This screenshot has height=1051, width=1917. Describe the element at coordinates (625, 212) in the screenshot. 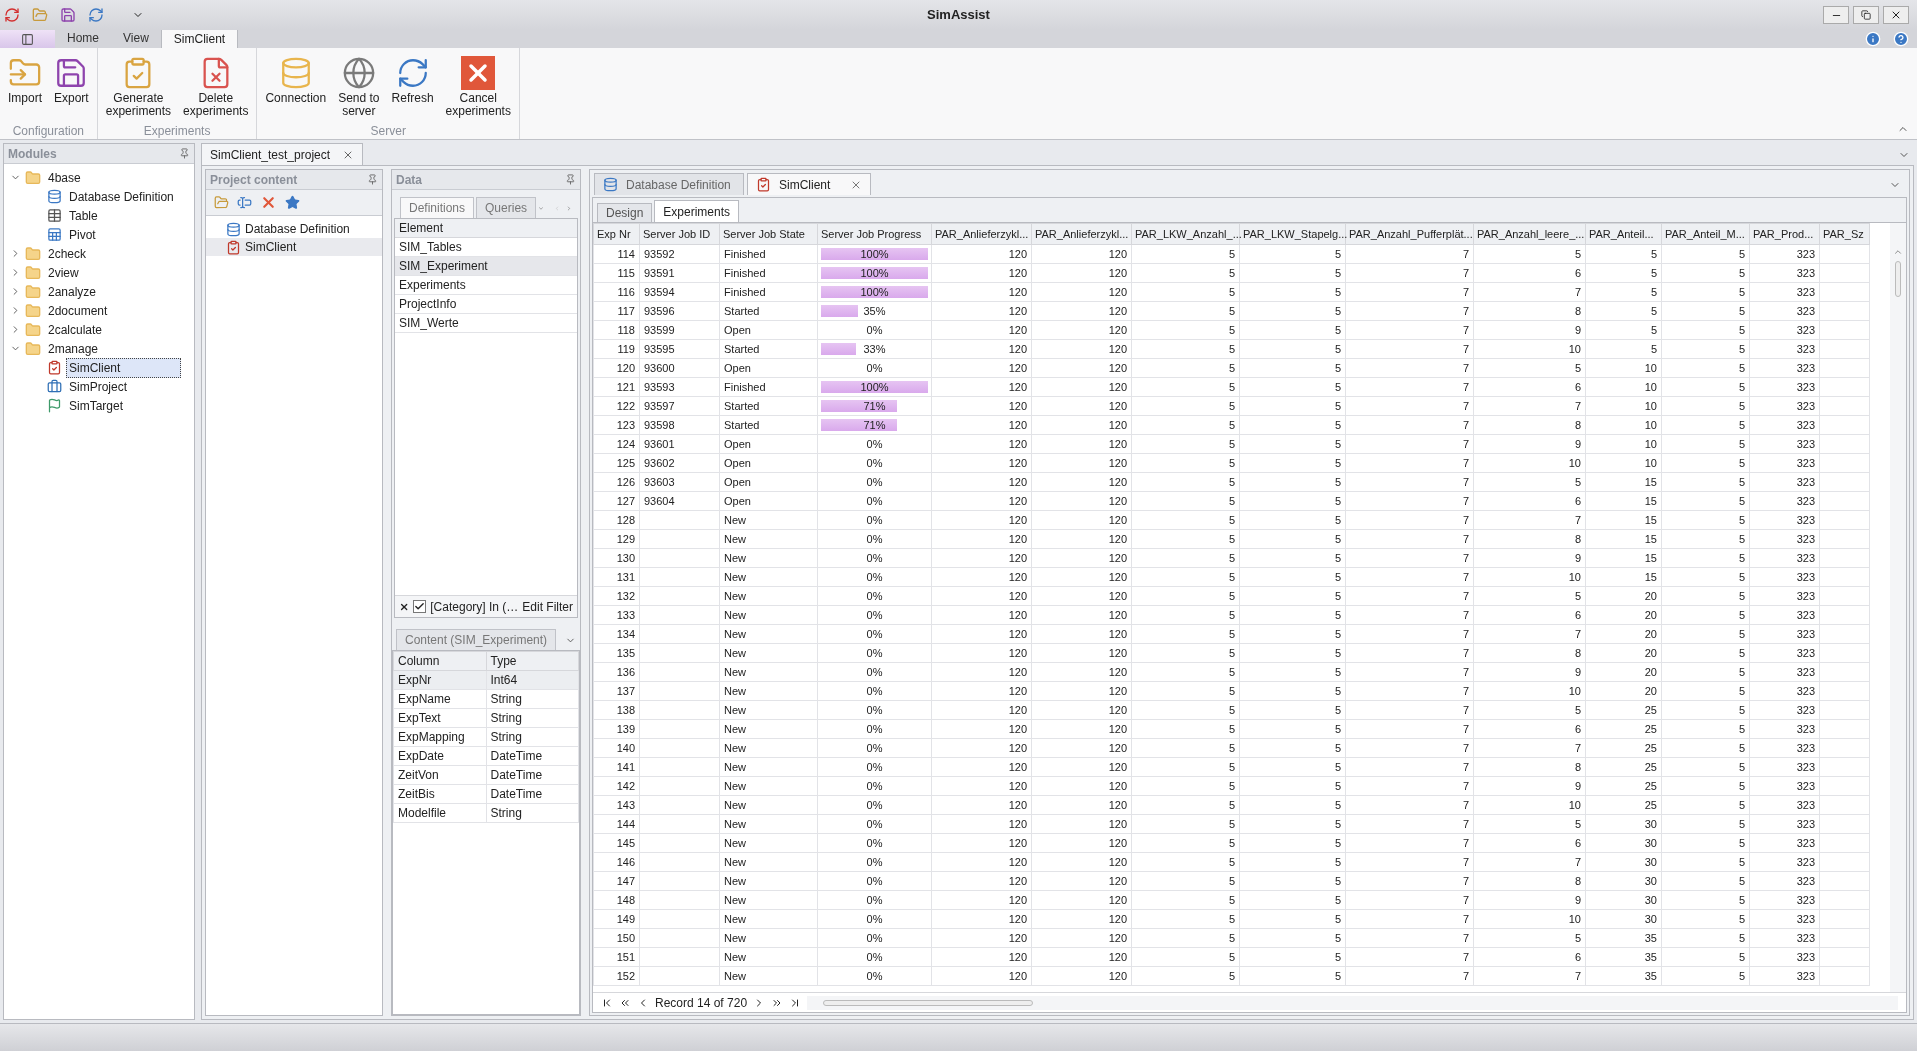

I see `tab: Design` at that location.